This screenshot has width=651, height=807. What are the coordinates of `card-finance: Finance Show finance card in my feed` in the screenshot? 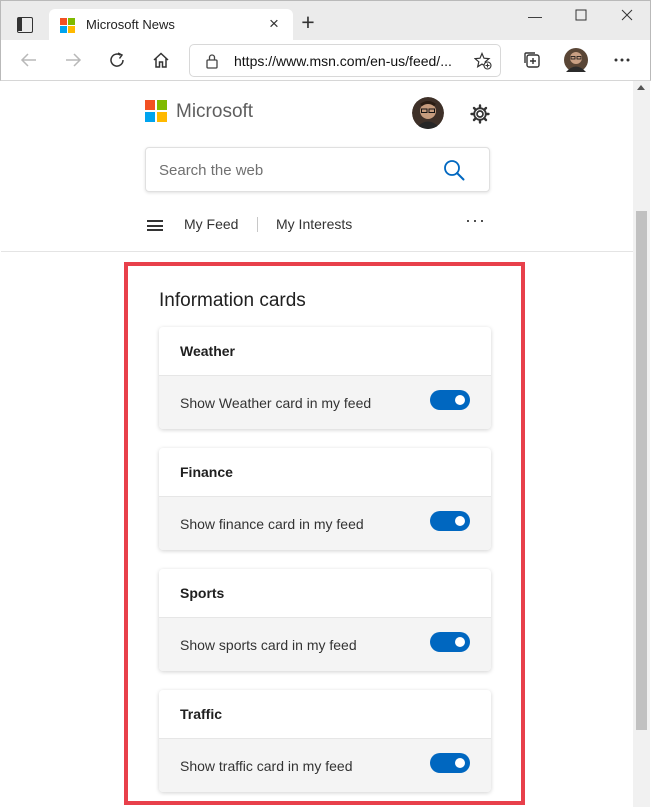 It's located at (325, 499).